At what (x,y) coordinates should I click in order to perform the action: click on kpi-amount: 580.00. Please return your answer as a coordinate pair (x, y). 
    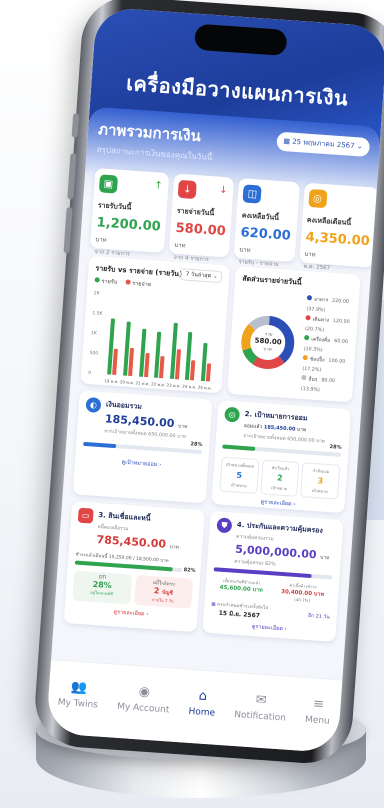
    Looking at the image, I should click on (201, 230).